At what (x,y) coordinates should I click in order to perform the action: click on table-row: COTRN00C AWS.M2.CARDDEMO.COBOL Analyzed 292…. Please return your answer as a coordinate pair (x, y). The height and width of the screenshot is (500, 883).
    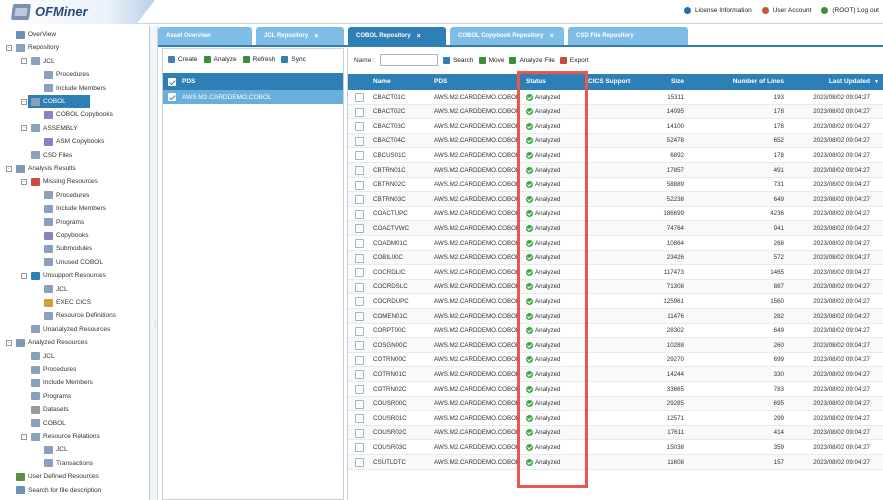
    Looking at the image, I should click on (615, 360).